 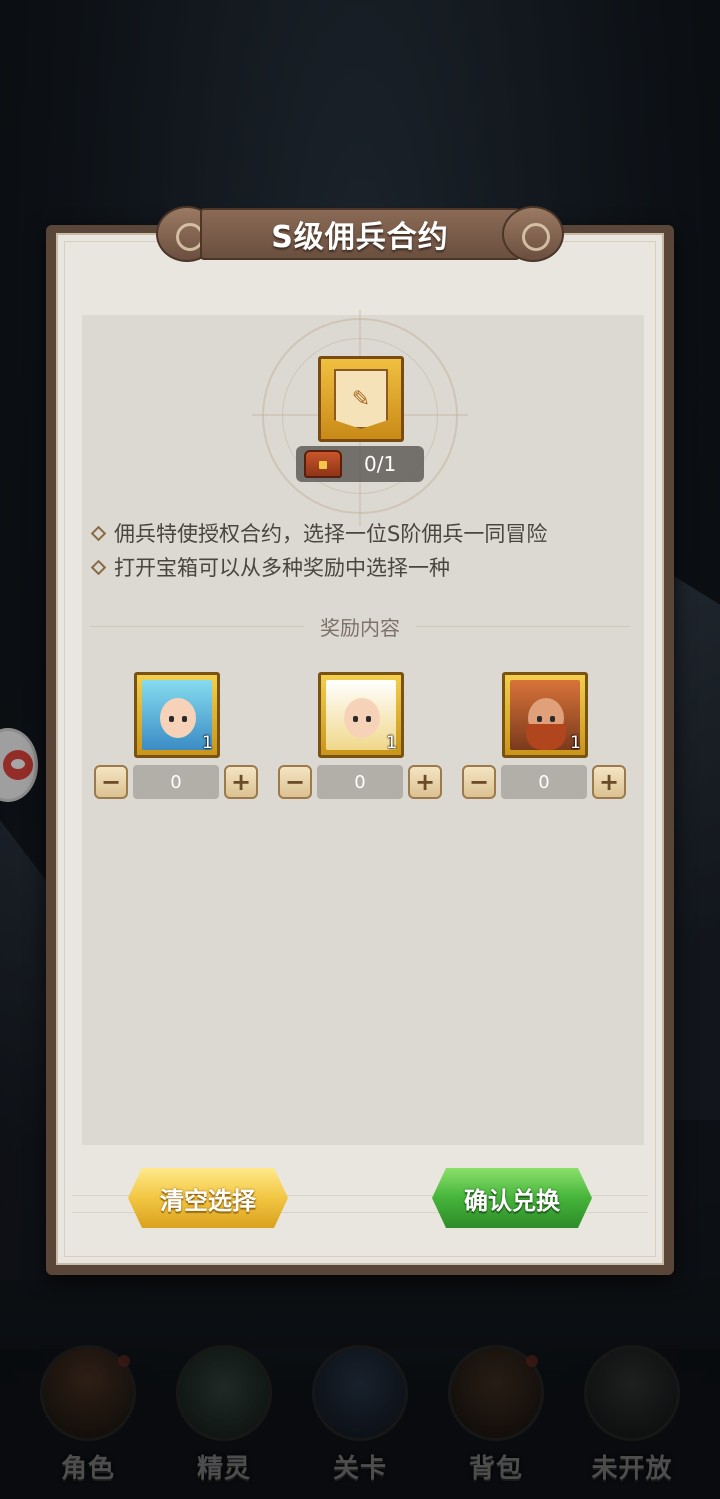 I want to click on treasure-chest-icon, so click(x=323, y=464).